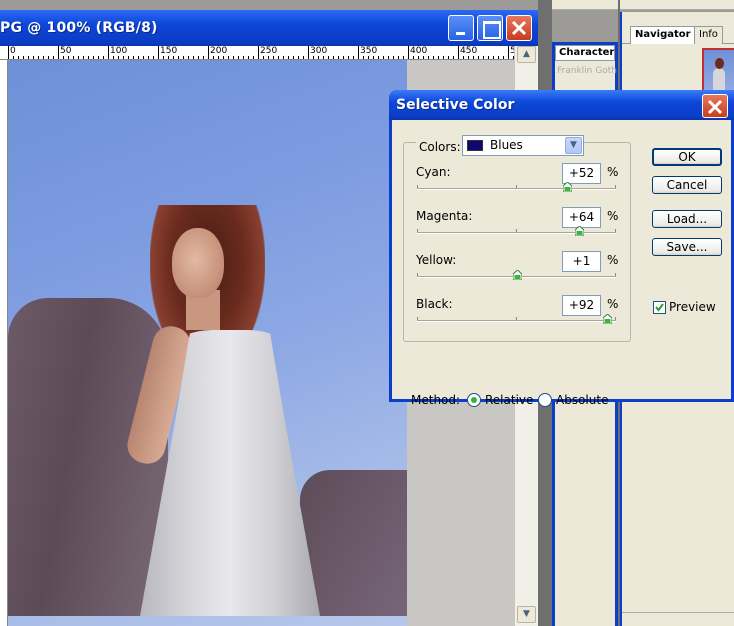  I want to click on maximize-button, so click(490, 28).